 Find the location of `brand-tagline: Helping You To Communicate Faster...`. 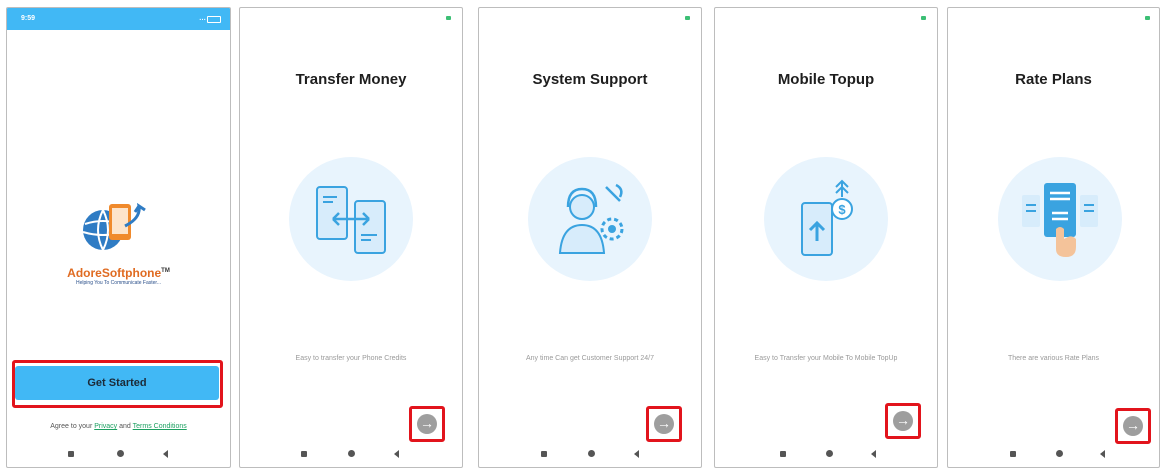

brand-tagline: Helping You To Communicate Faster... is located at coordinates (118, 283).